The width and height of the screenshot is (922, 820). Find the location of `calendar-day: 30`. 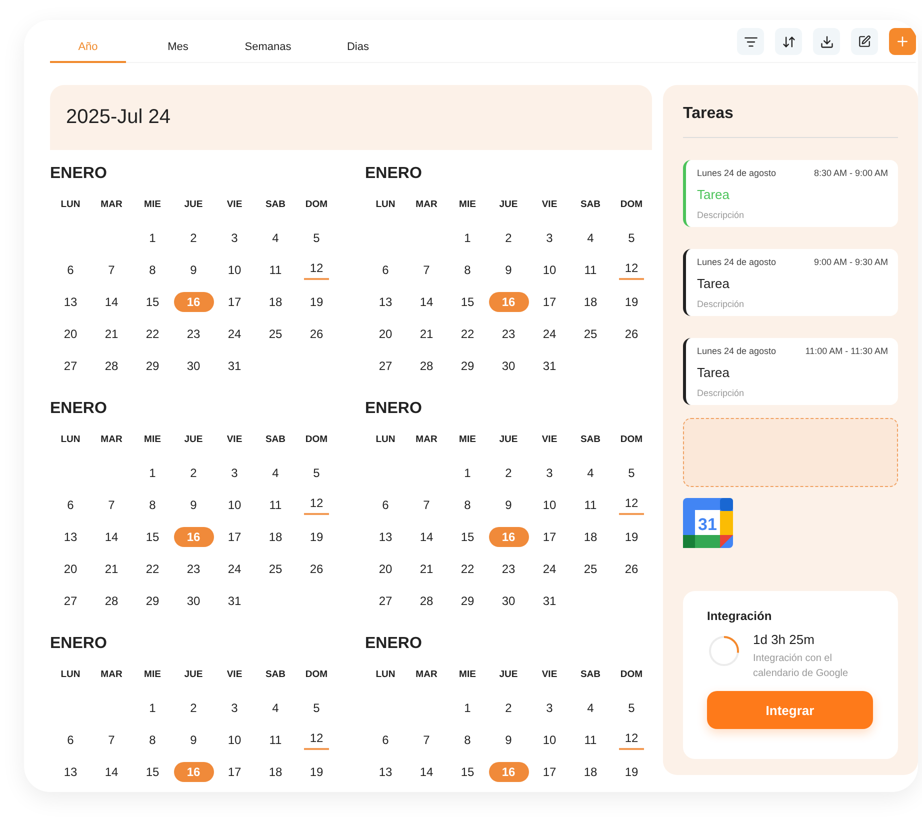

calendar-day: 30 is located at coordinates (193, 601).